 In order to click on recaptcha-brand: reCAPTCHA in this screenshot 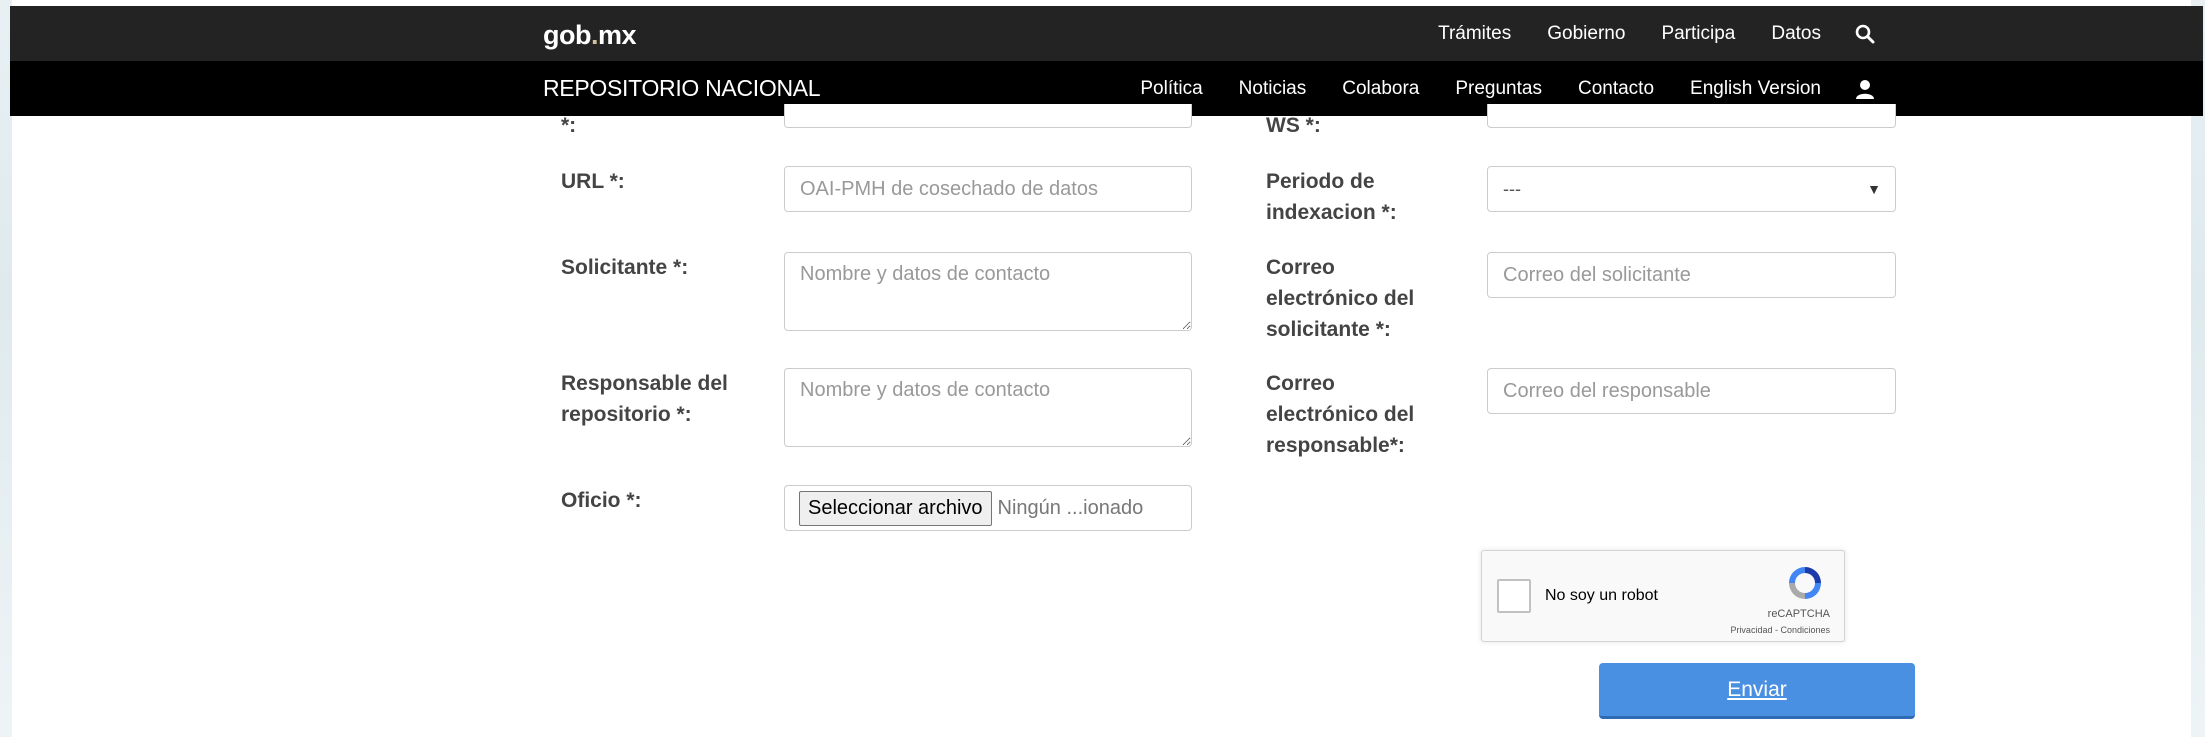, I will do `click(1798, 614)`.